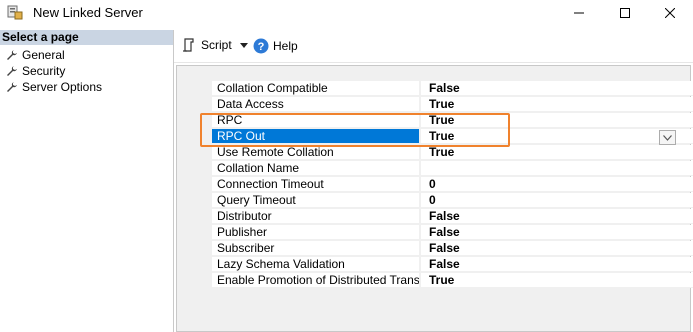 This screenshot has height=332, width=693. Describe the element at coordinates (316, 120) in the screenshot. I see `property-name: RPC` at that location.